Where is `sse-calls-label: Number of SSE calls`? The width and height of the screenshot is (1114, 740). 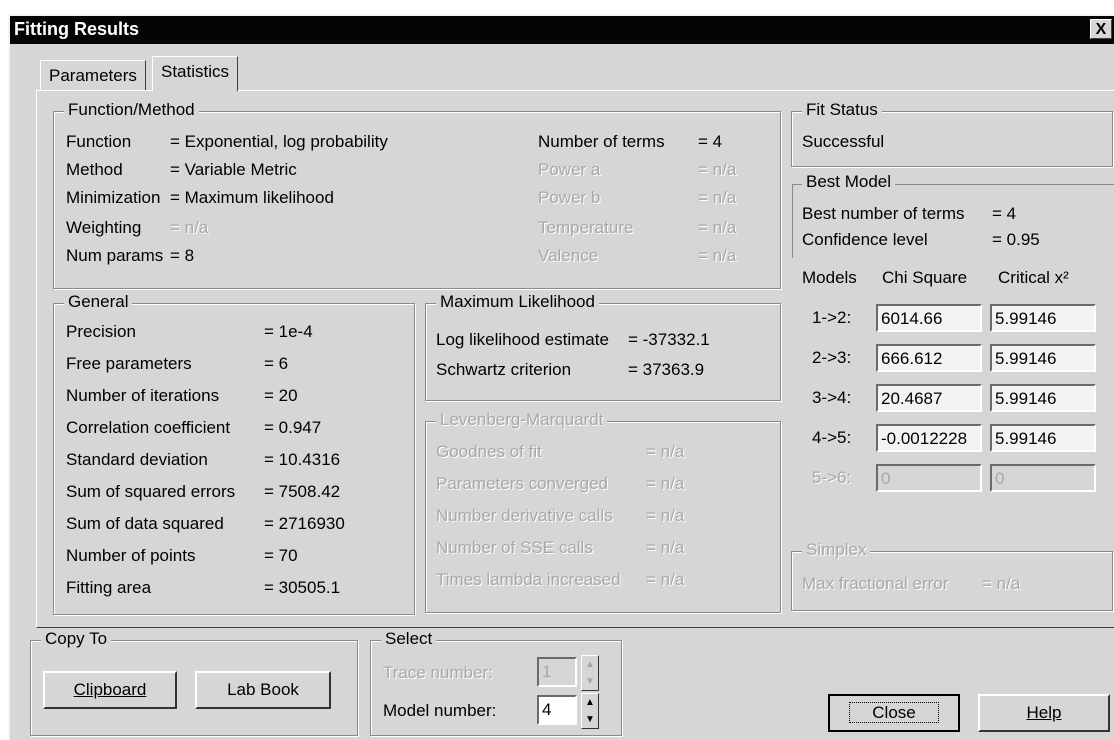
sse-calls-label: Number of SSE calls is located at coordinates (514, 547).